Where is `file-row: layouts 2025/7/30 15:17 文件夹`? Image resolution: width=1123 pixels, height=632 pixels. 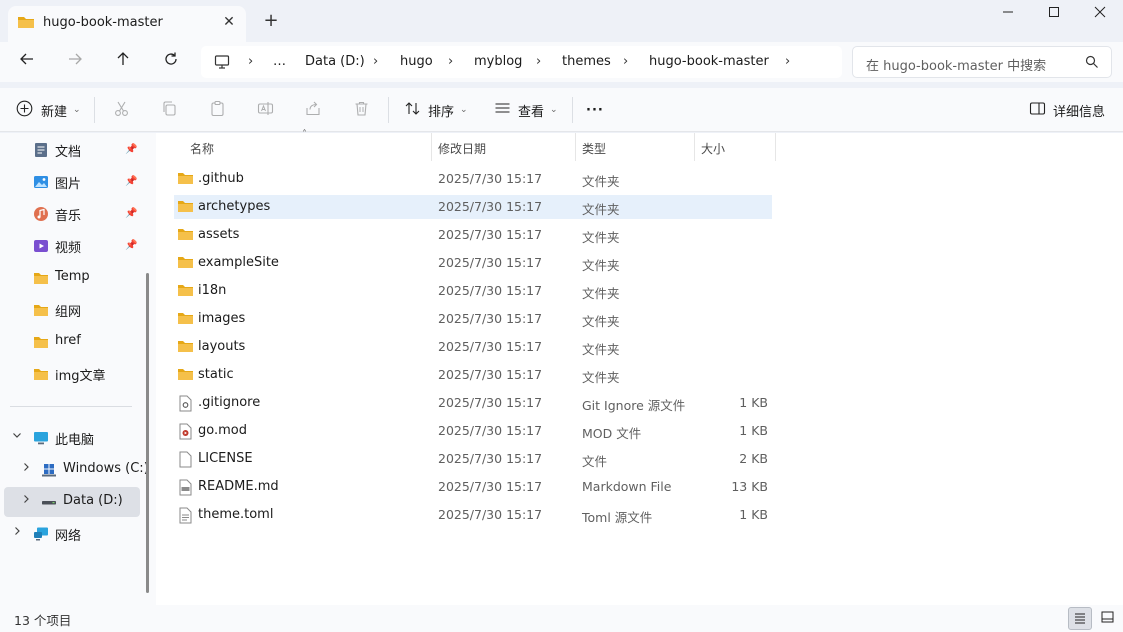
file-row: layouts 2025/7/30 15:17 文件夹 is located at coordinates (473, 347).